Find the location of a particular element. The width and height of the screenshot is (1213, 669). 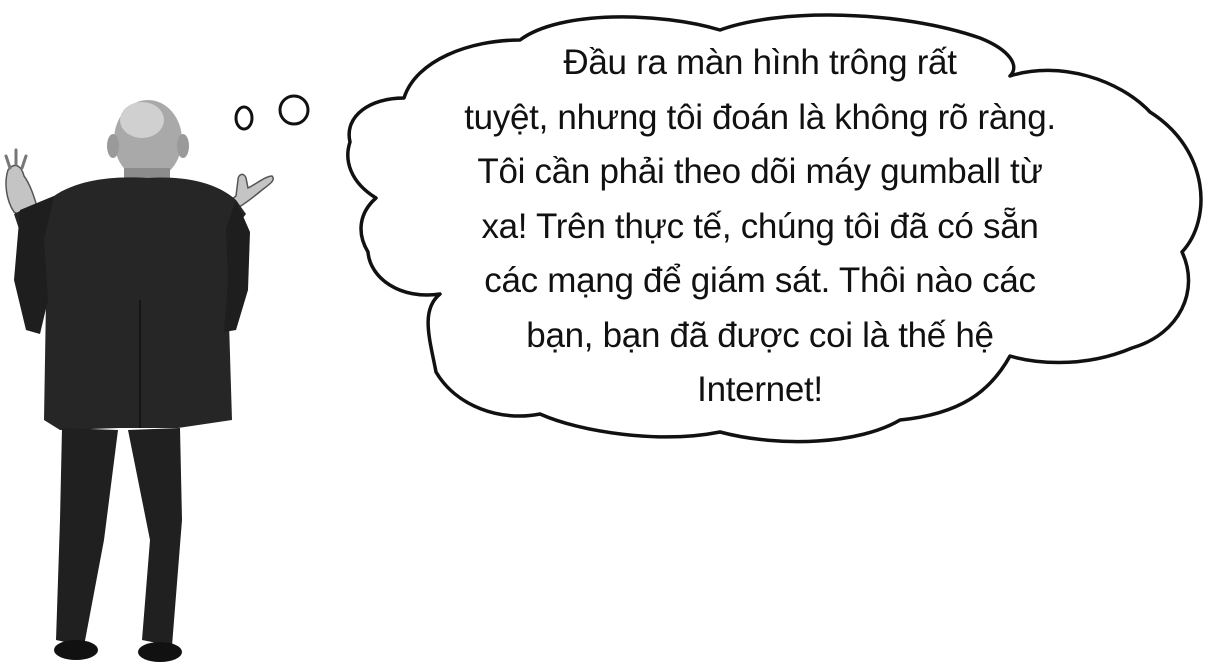

thought-line-3: Tôi cần phải theo dõi máy gumball từ is located at coordinates (760, 171).